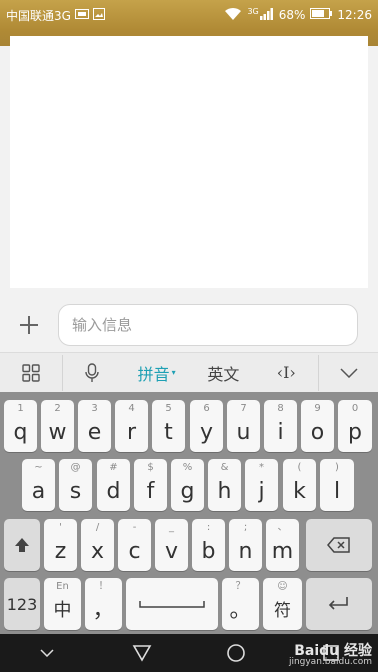 Image resolution: width=378 pixels, height=672 pixels. What do you see at coordinates (330, 662) in the screenshot?
I see `watermark-url: jingyan.baidu.com` at bounding box center [330, 662].